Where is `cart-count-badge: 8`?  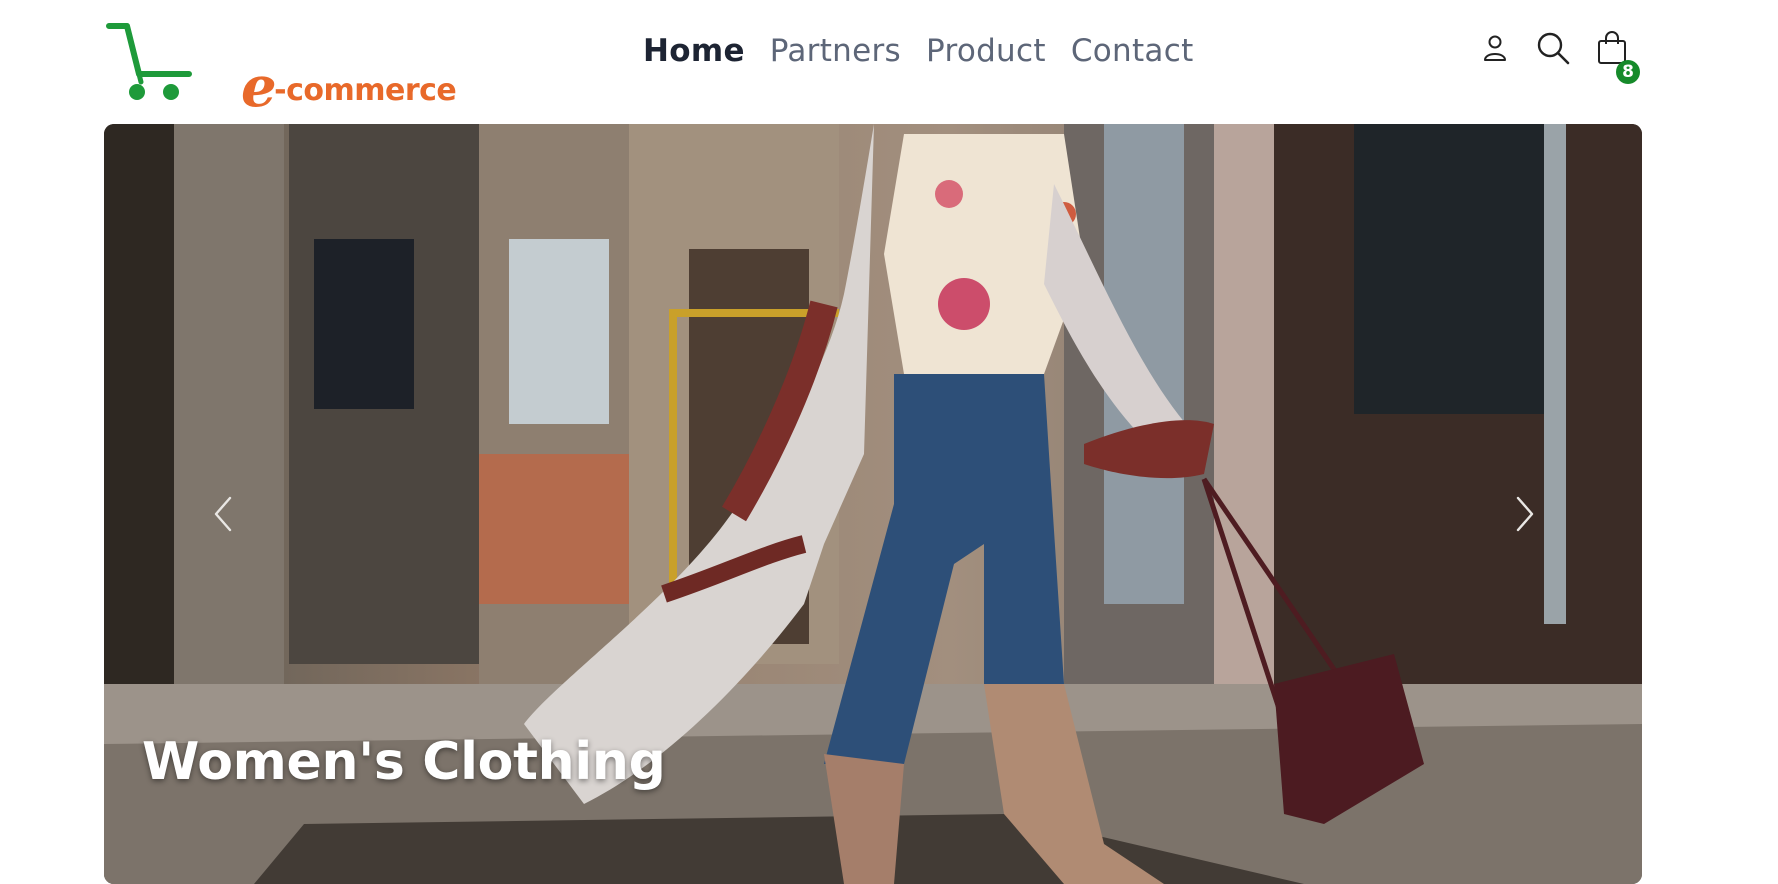 cart-count-badge: 8 is located at coordinates (1628, 72).